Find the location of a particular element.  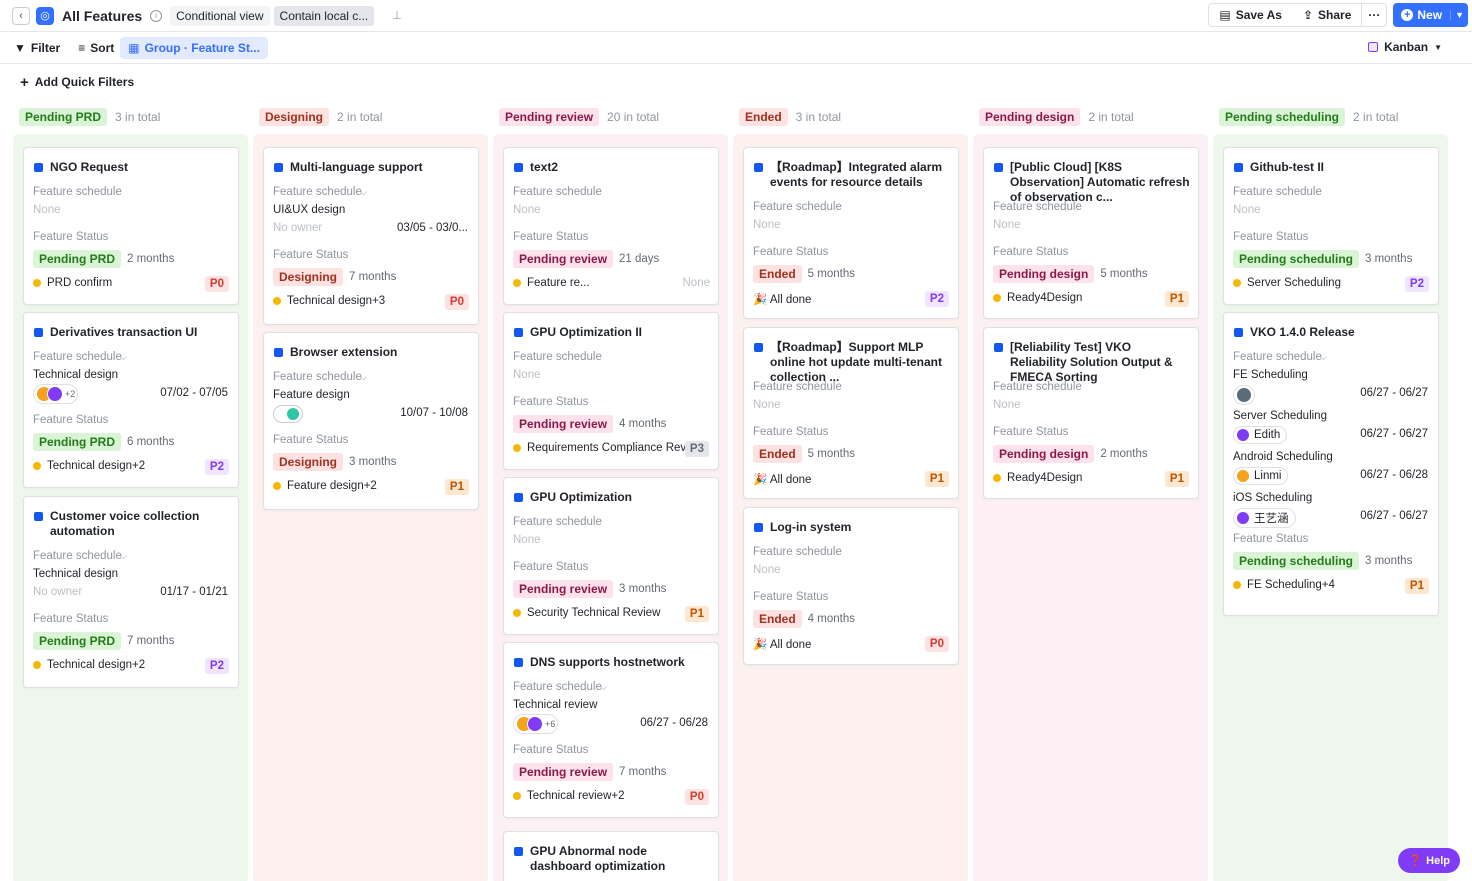

card-title: GPU Abnormal node dashboard optimization is located at coordinates (612, 859).